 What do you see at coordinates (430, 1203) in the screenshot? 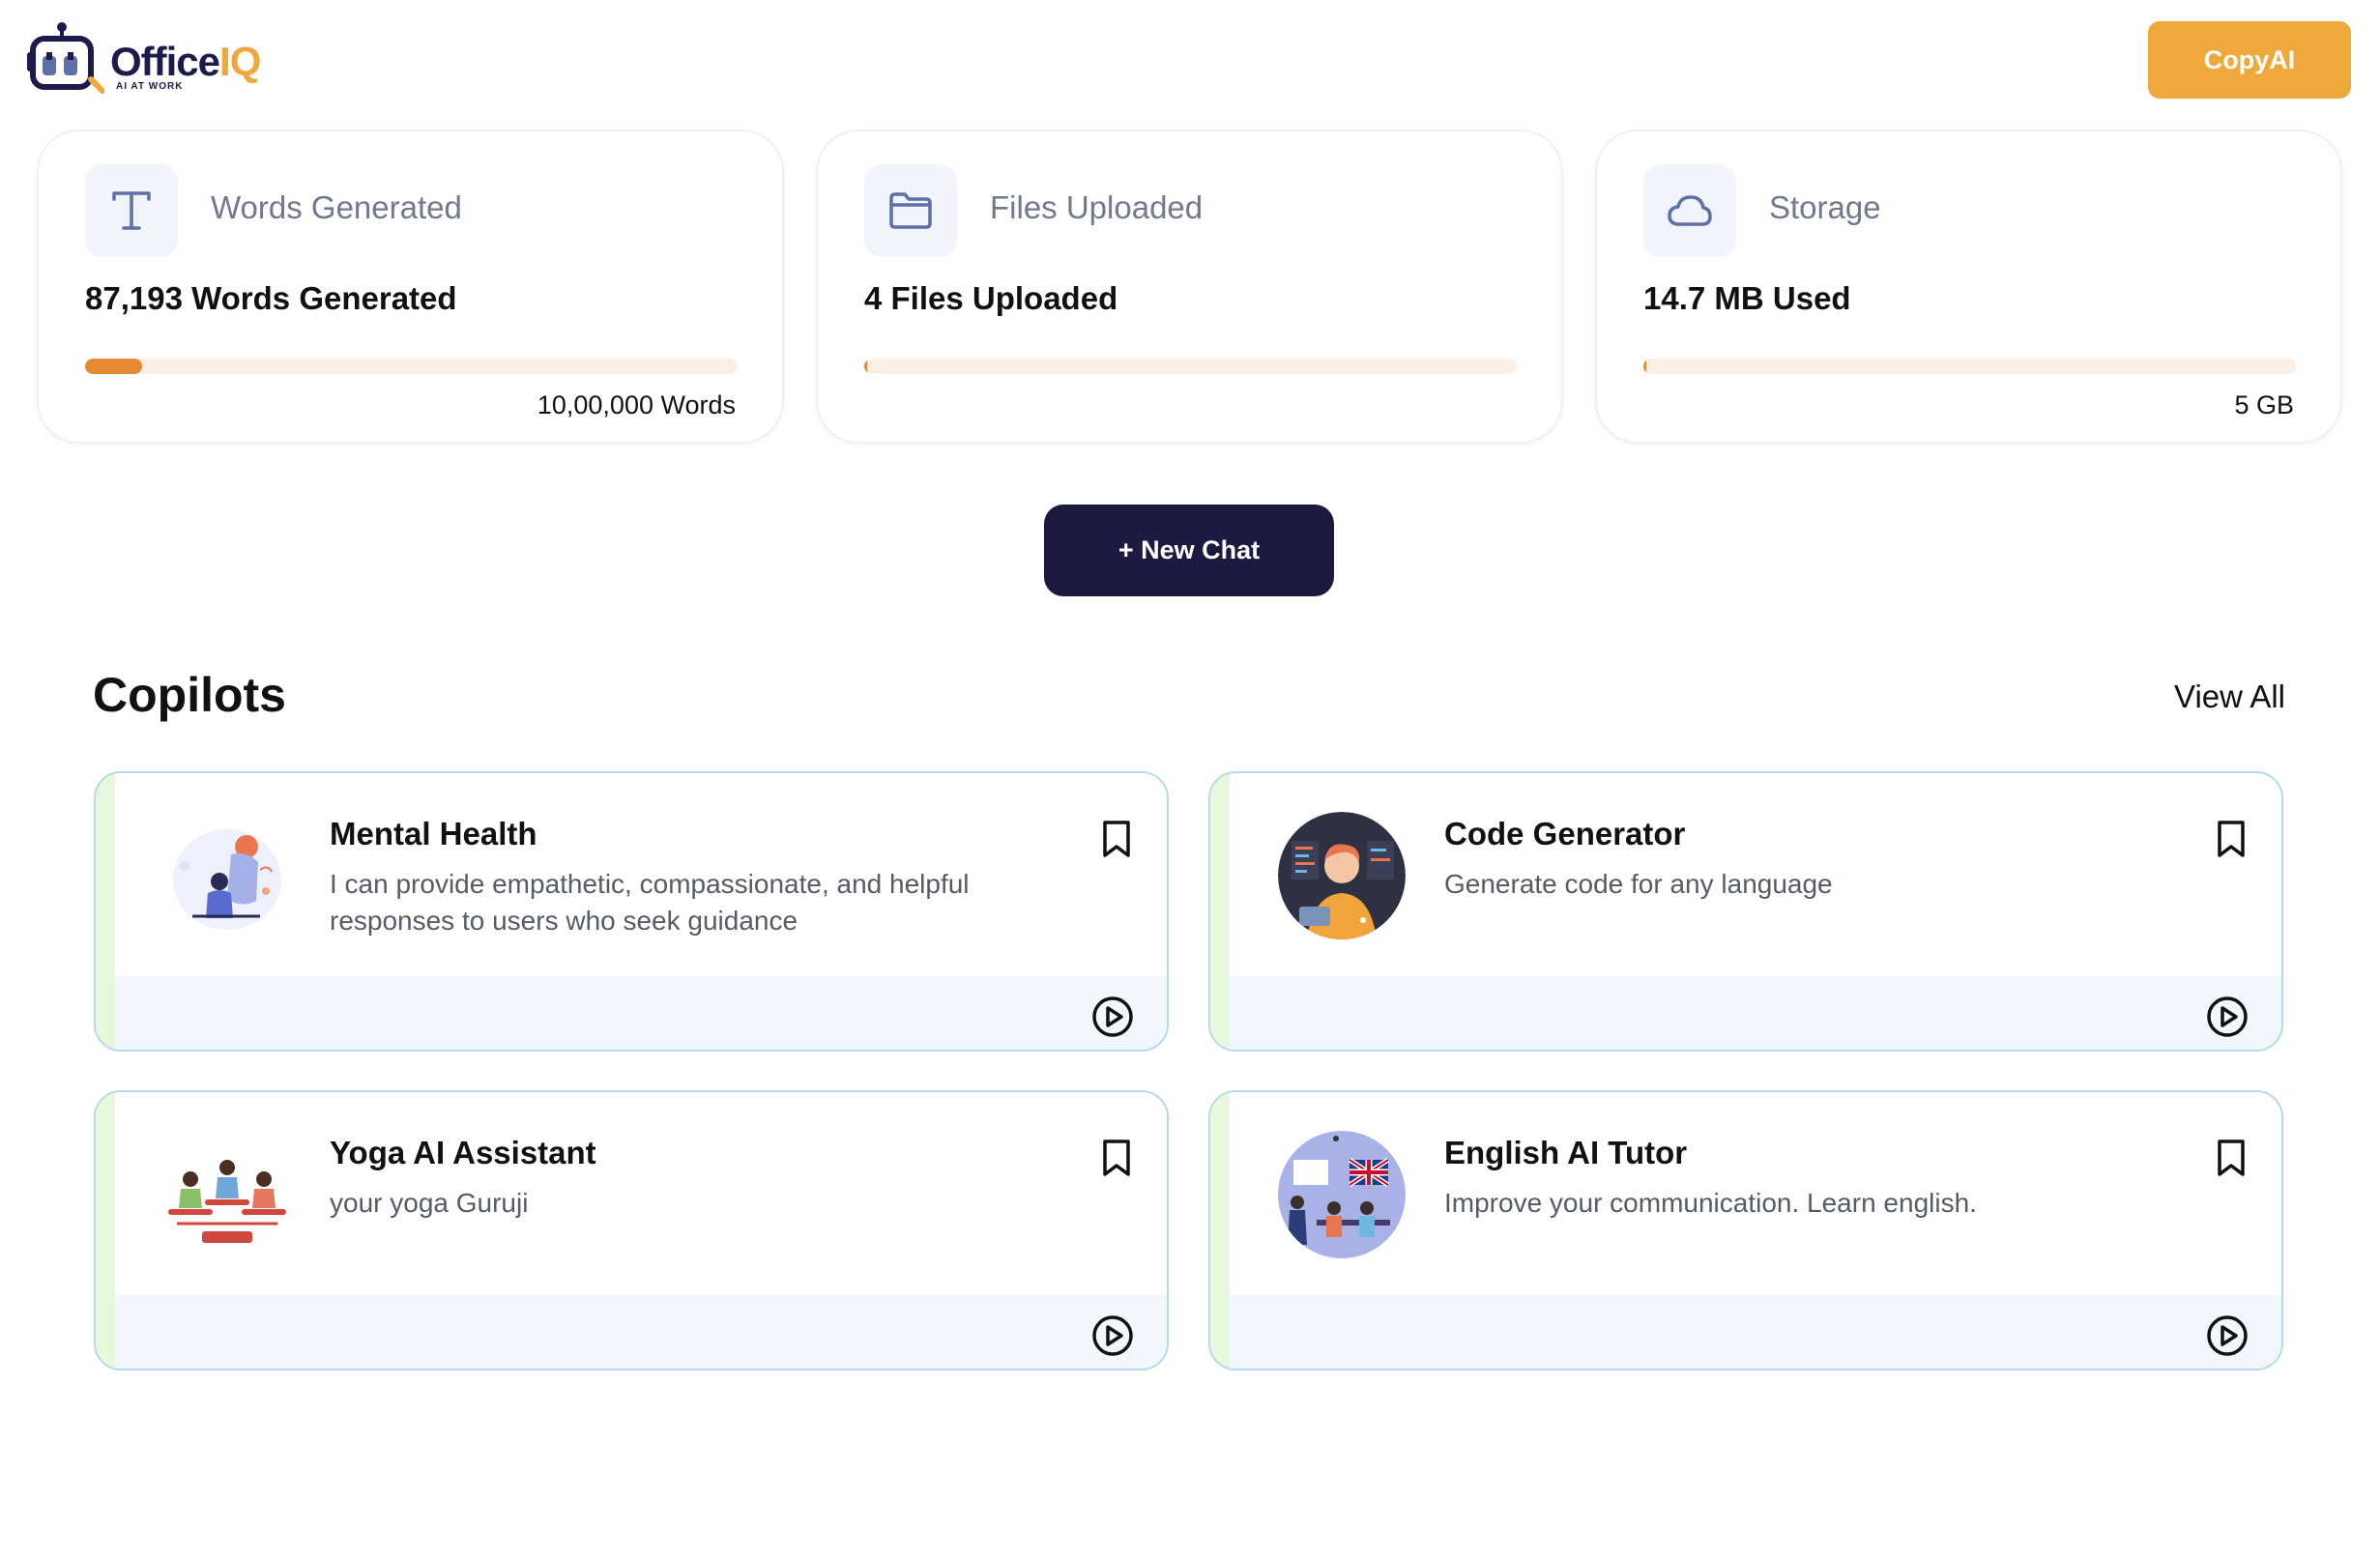
I see `copilot-description: your yoga Guruji` at bounding box center [430, 1203].